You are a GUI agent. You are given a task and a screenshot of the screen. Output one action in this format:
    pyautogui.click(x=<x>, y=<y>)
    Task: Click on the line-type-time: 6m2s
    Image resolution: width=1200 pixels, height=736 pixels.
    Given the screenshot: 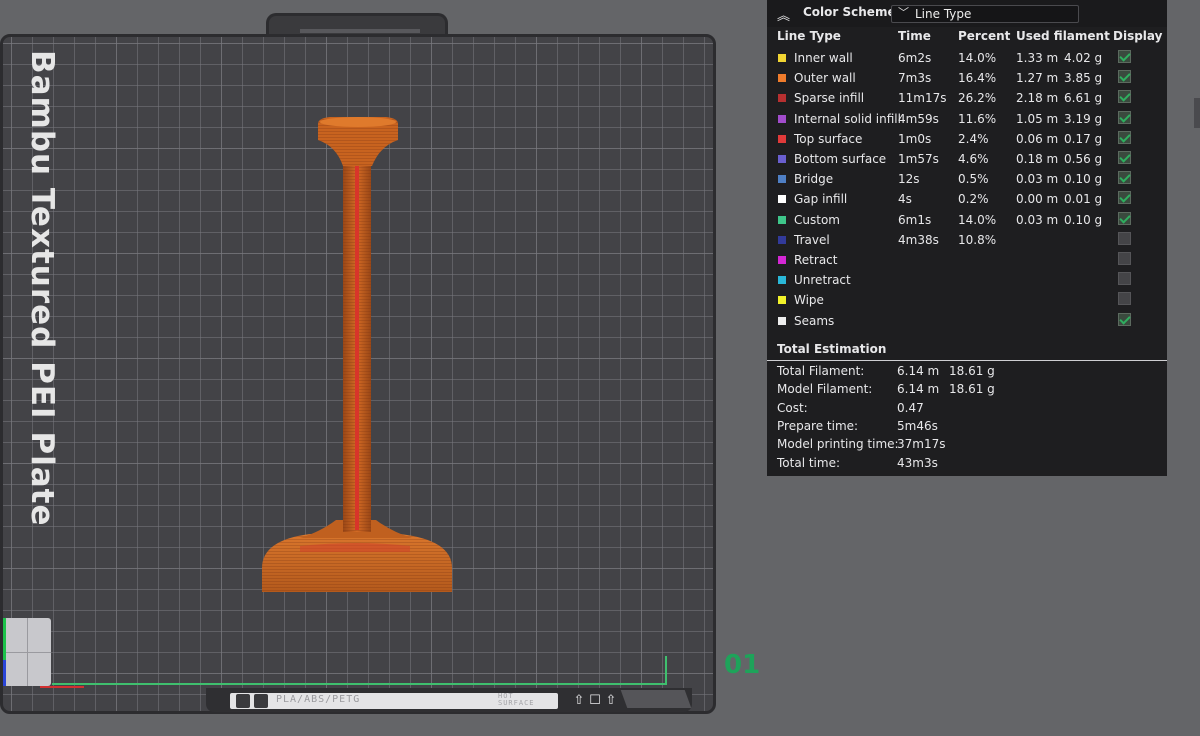 What is the action you would take?
    pyautogui.click(x=915, y=58)
    